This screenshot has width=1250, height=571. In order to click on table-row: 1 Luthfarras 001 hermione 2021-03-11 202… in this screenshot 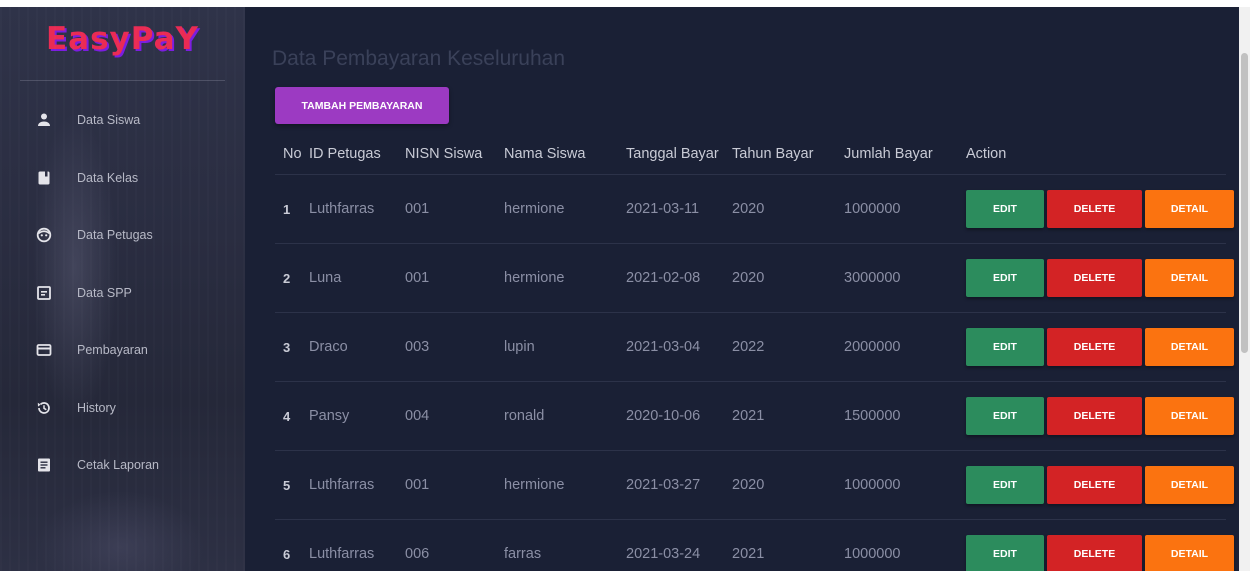, I will do `click(754, 209)`.